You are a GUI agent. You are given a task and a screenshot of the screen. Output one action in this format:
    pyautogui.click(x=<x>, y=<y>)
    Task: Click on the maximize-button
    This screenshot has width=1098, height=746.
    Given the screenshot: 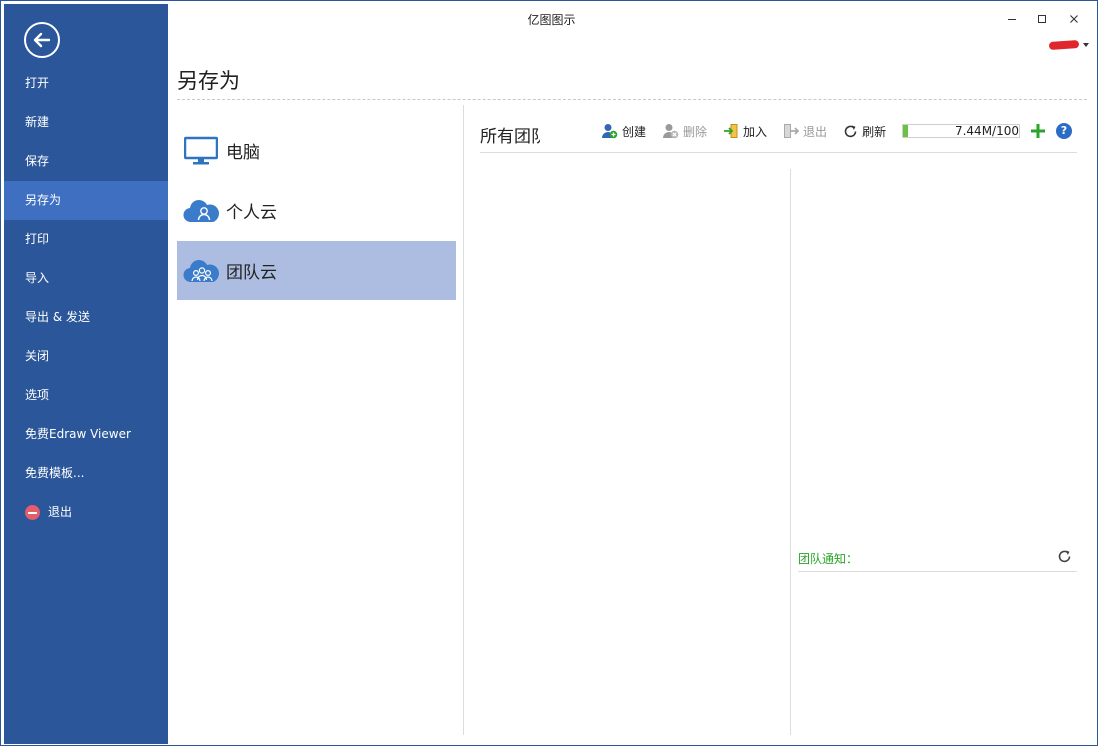 What is the action you would take?
    pyautogui.click(x=1042, y=19)
    